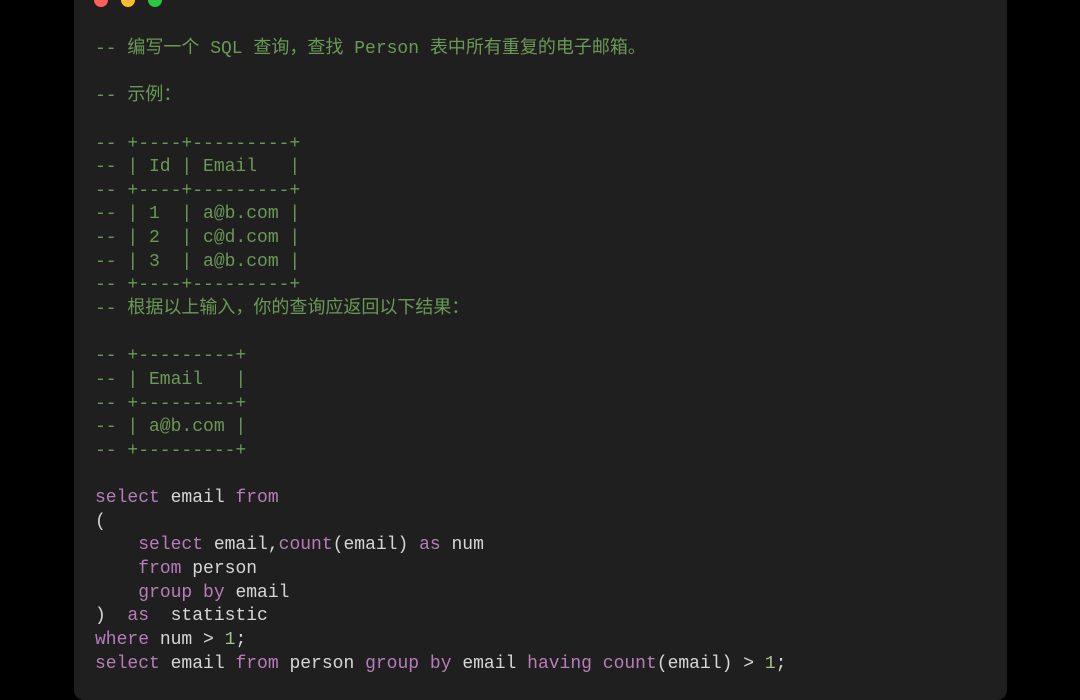 This screenshot has width=1080, height=700. What do you see at coordinates (198, 261) in the screenshot?
I see `comment-token: -- | 3 | a@b.com |` at bounding box center [198, 261].